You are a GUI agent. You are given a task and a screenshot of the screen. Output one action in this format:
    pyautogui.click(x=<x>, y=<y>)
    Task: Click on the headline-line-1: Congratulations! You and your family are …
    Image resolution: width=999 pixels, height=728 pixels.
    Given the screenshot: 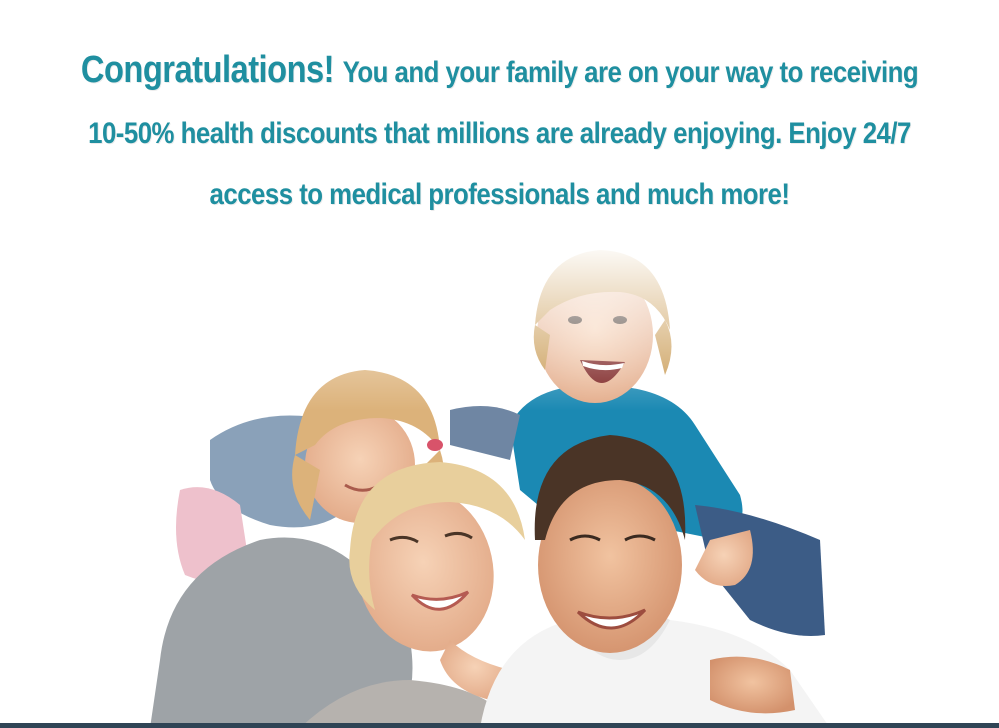 What is the action you would take?
    pyautogui.click(x=499, y=71)
    